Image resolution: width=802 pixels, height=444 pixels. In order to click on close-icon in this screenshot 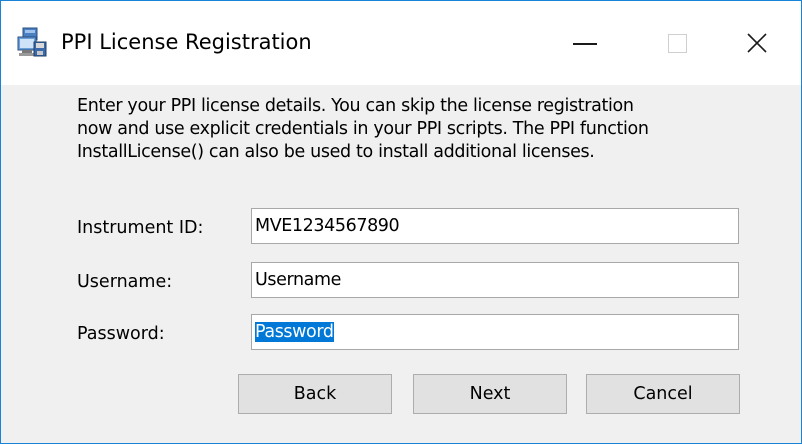, I will do `click(757, 43)`.